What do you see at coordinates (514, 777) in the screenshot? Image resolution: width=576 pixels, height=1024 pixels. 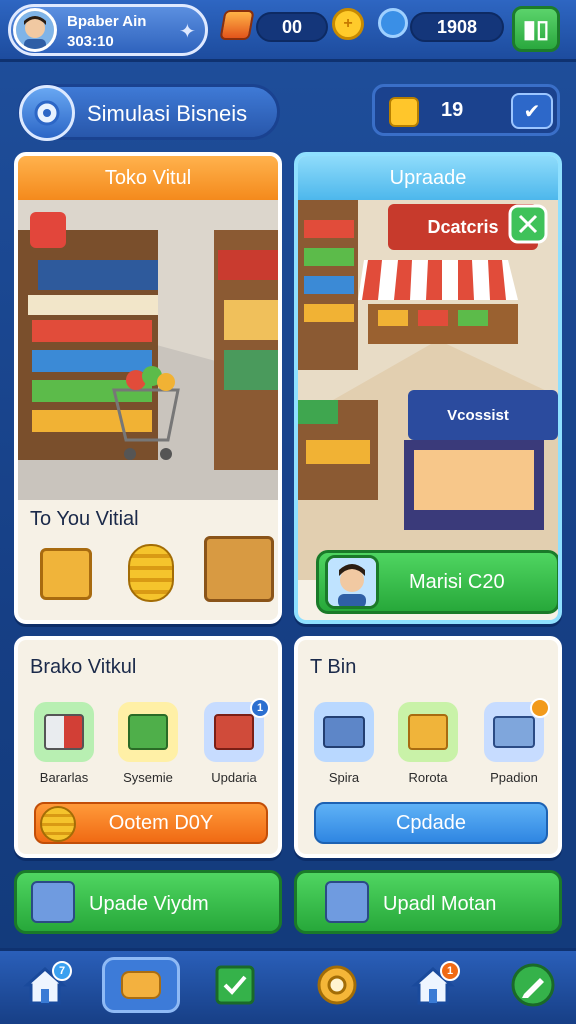 I see `tbin-item-label-2: Ppadion` at bounding box center [514, 777].